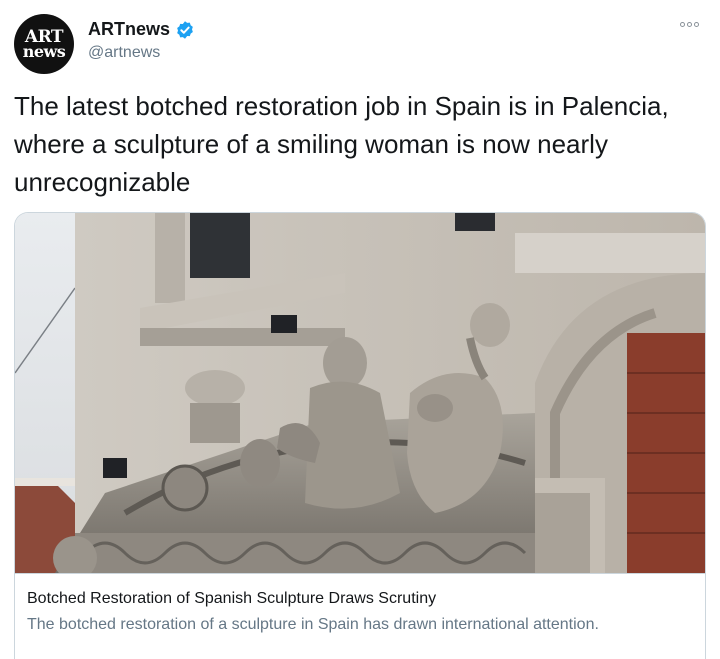  Describe the element at coordinates (124, 53) in the screenshot. I see `account-handle: @artnews` at that location.